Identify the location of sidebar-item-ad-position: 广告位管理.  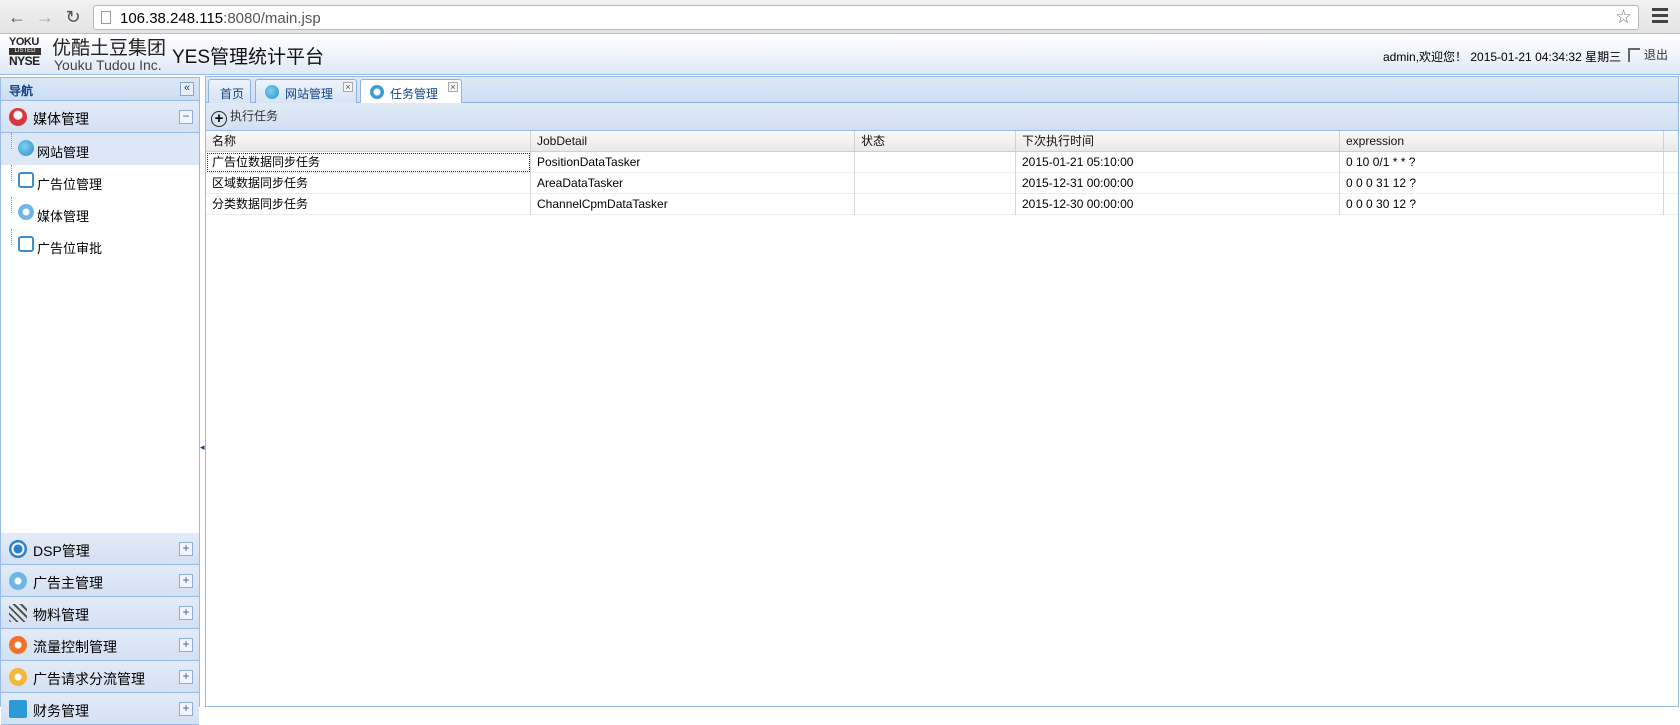
(100, 181).